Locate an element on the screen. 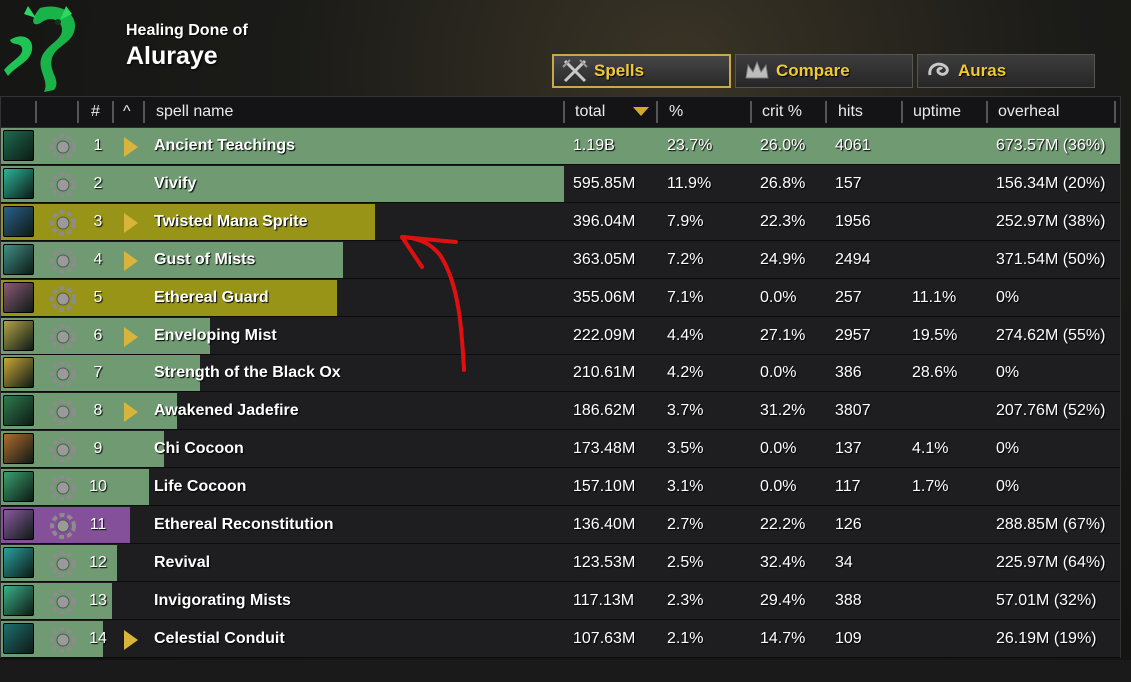 The width and height of the screenshot is (1131, 682). percent-value: 2.3% is located at coordinates (685, 600).